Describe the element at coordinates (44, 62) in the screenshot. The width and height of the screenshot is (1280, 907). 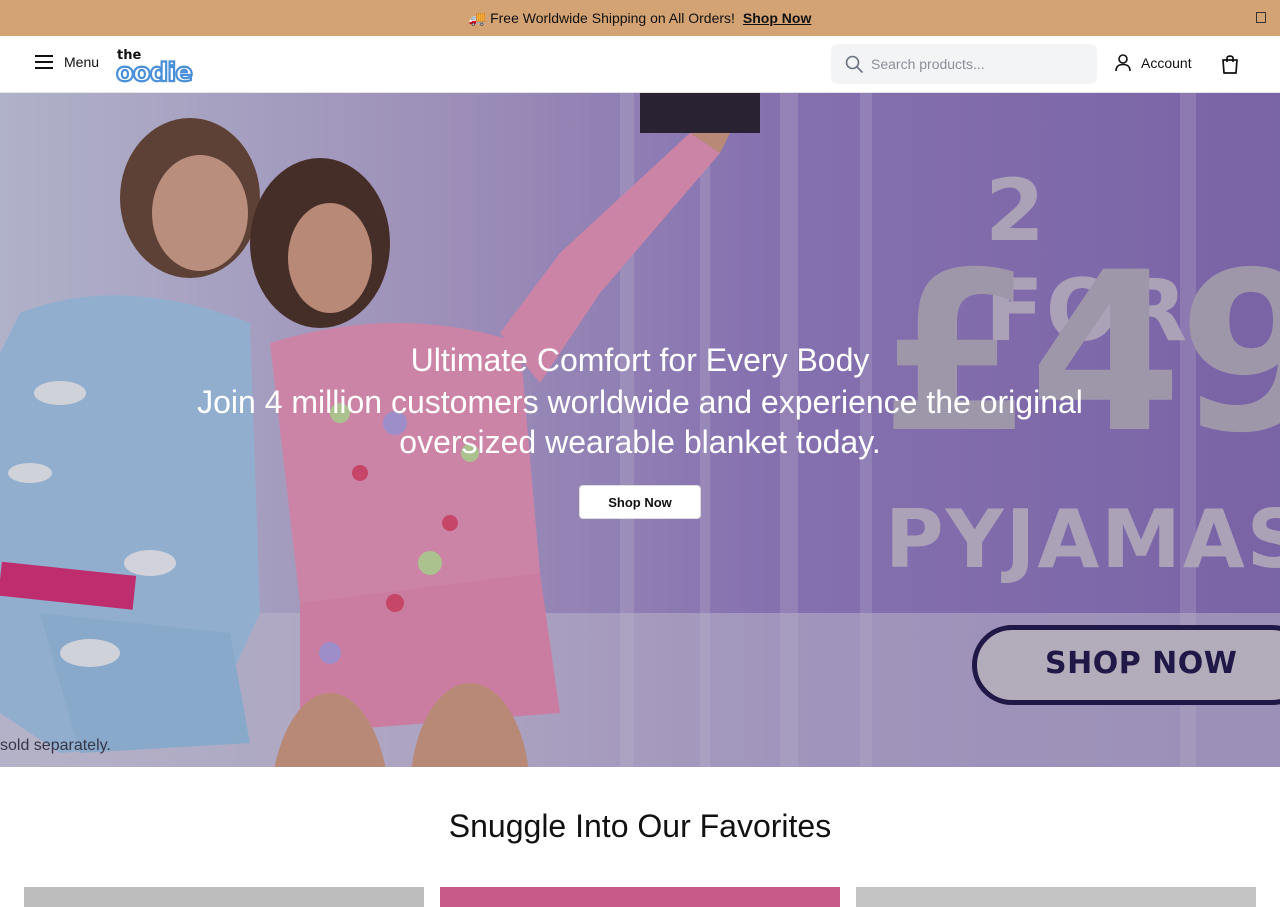
I see `hamburger-icon` at that location.